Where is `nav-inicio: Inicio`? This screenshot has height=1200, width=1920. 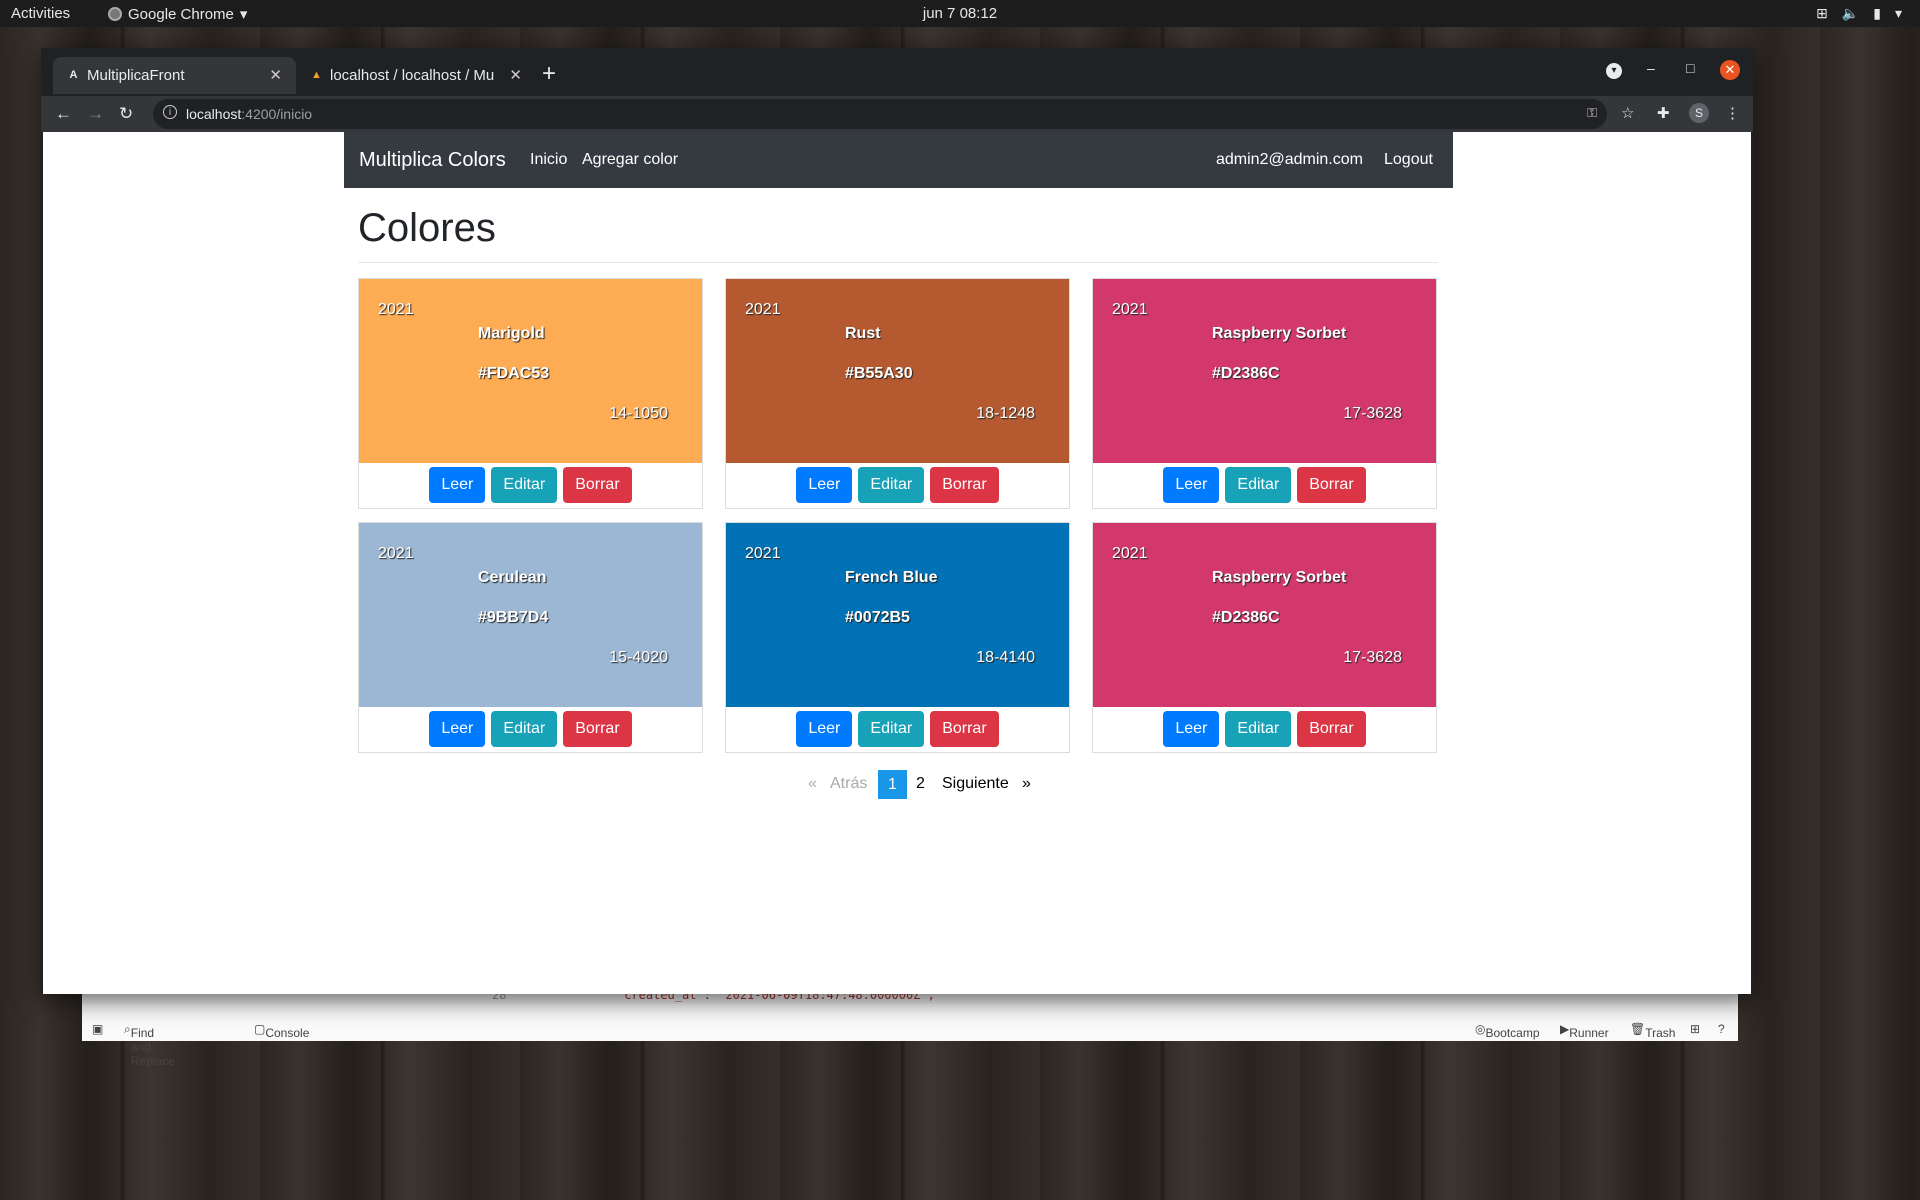 nav-inicio: Inicio is located at coordinates (548, 160).